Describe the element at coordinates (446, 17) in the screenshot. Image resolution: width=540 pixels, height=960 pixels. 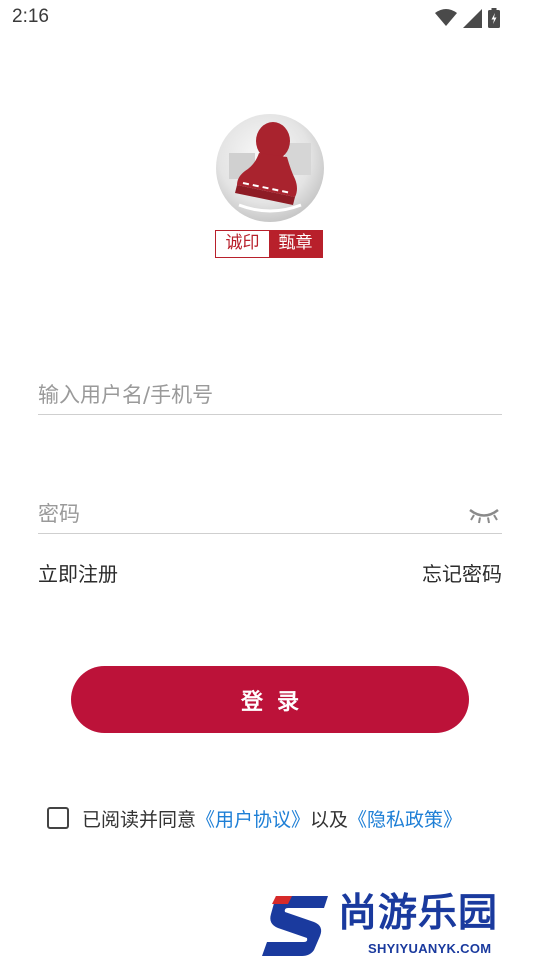
I see `wifi-icon` at that location.